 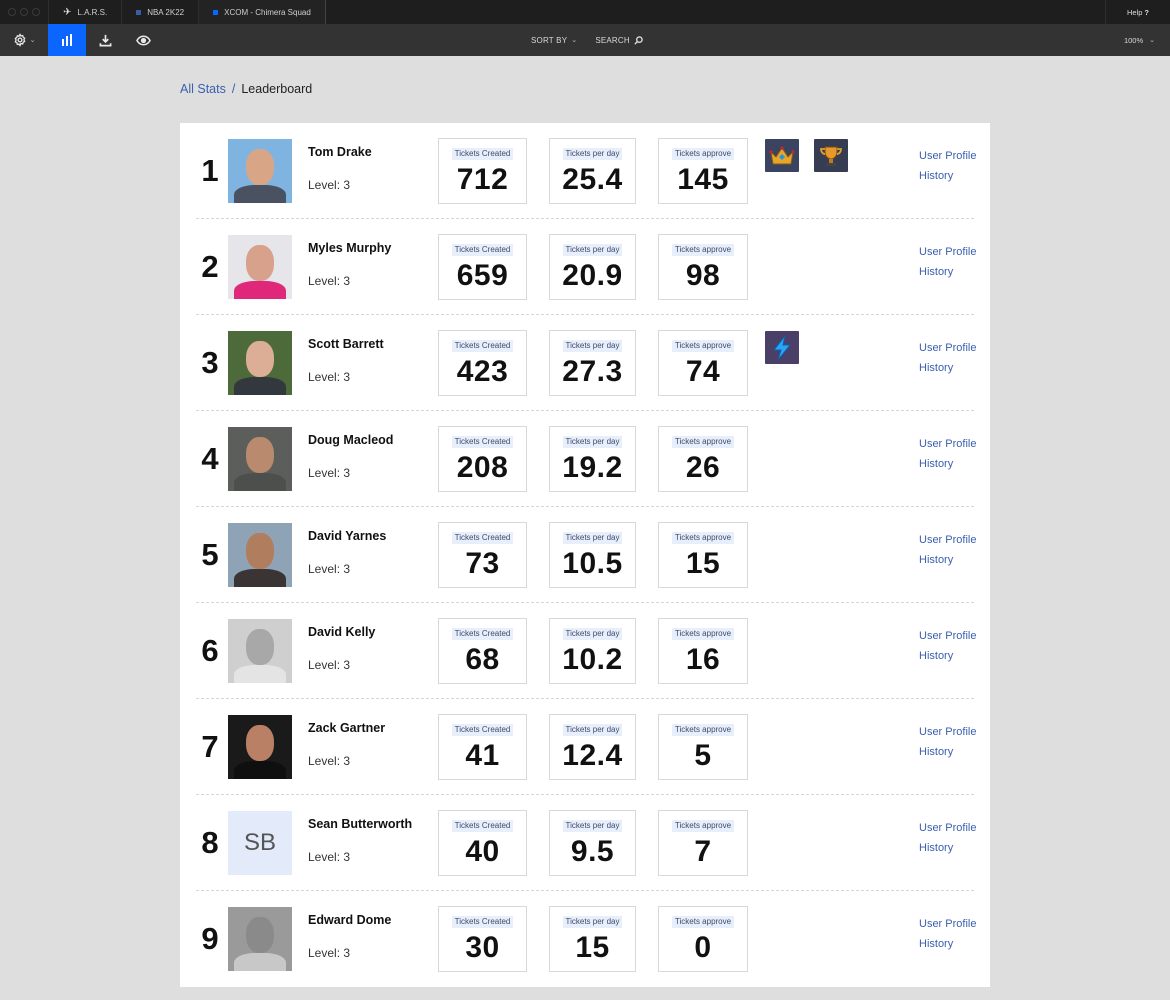 I want to click on tickets-created-card: Tickets Created 659, so click(x=482, y=267).